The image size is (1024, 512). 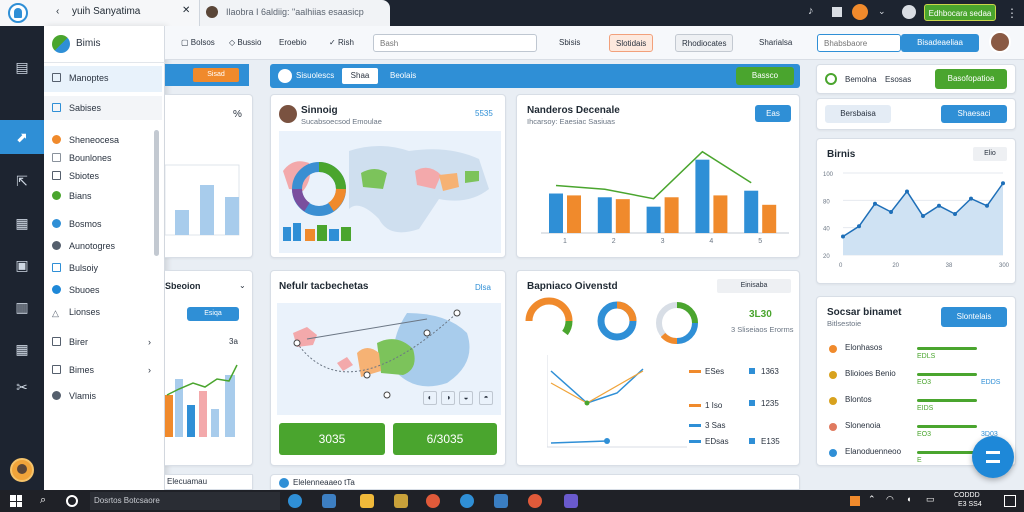 I want to click on toolbar-btn-3: Eroebio, so click(x=293, y=43).